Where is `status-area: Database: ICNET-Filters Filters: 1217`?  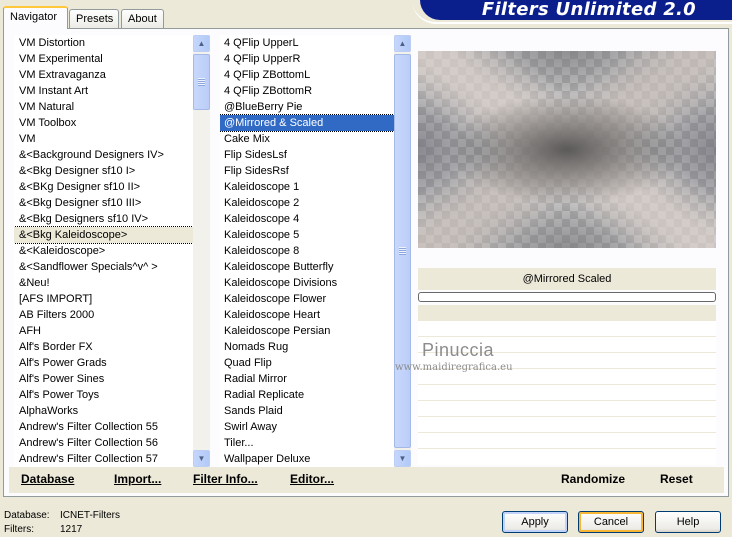 status-area: Database: ICNET-Filters Filters: 1217 is located at coordinates (62, 523).